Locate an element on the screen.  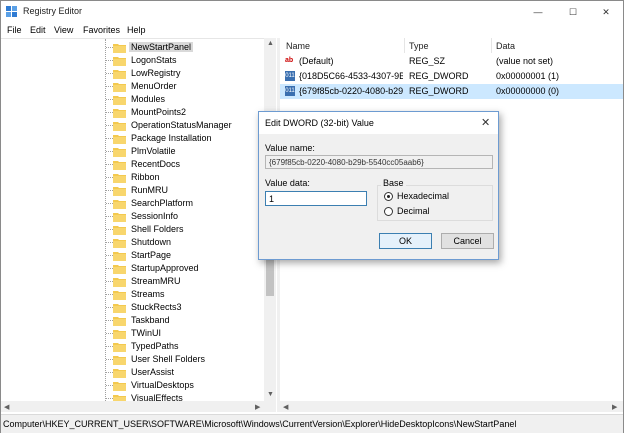
tree-item: StartupApproved is located at coordinates (132, 268).